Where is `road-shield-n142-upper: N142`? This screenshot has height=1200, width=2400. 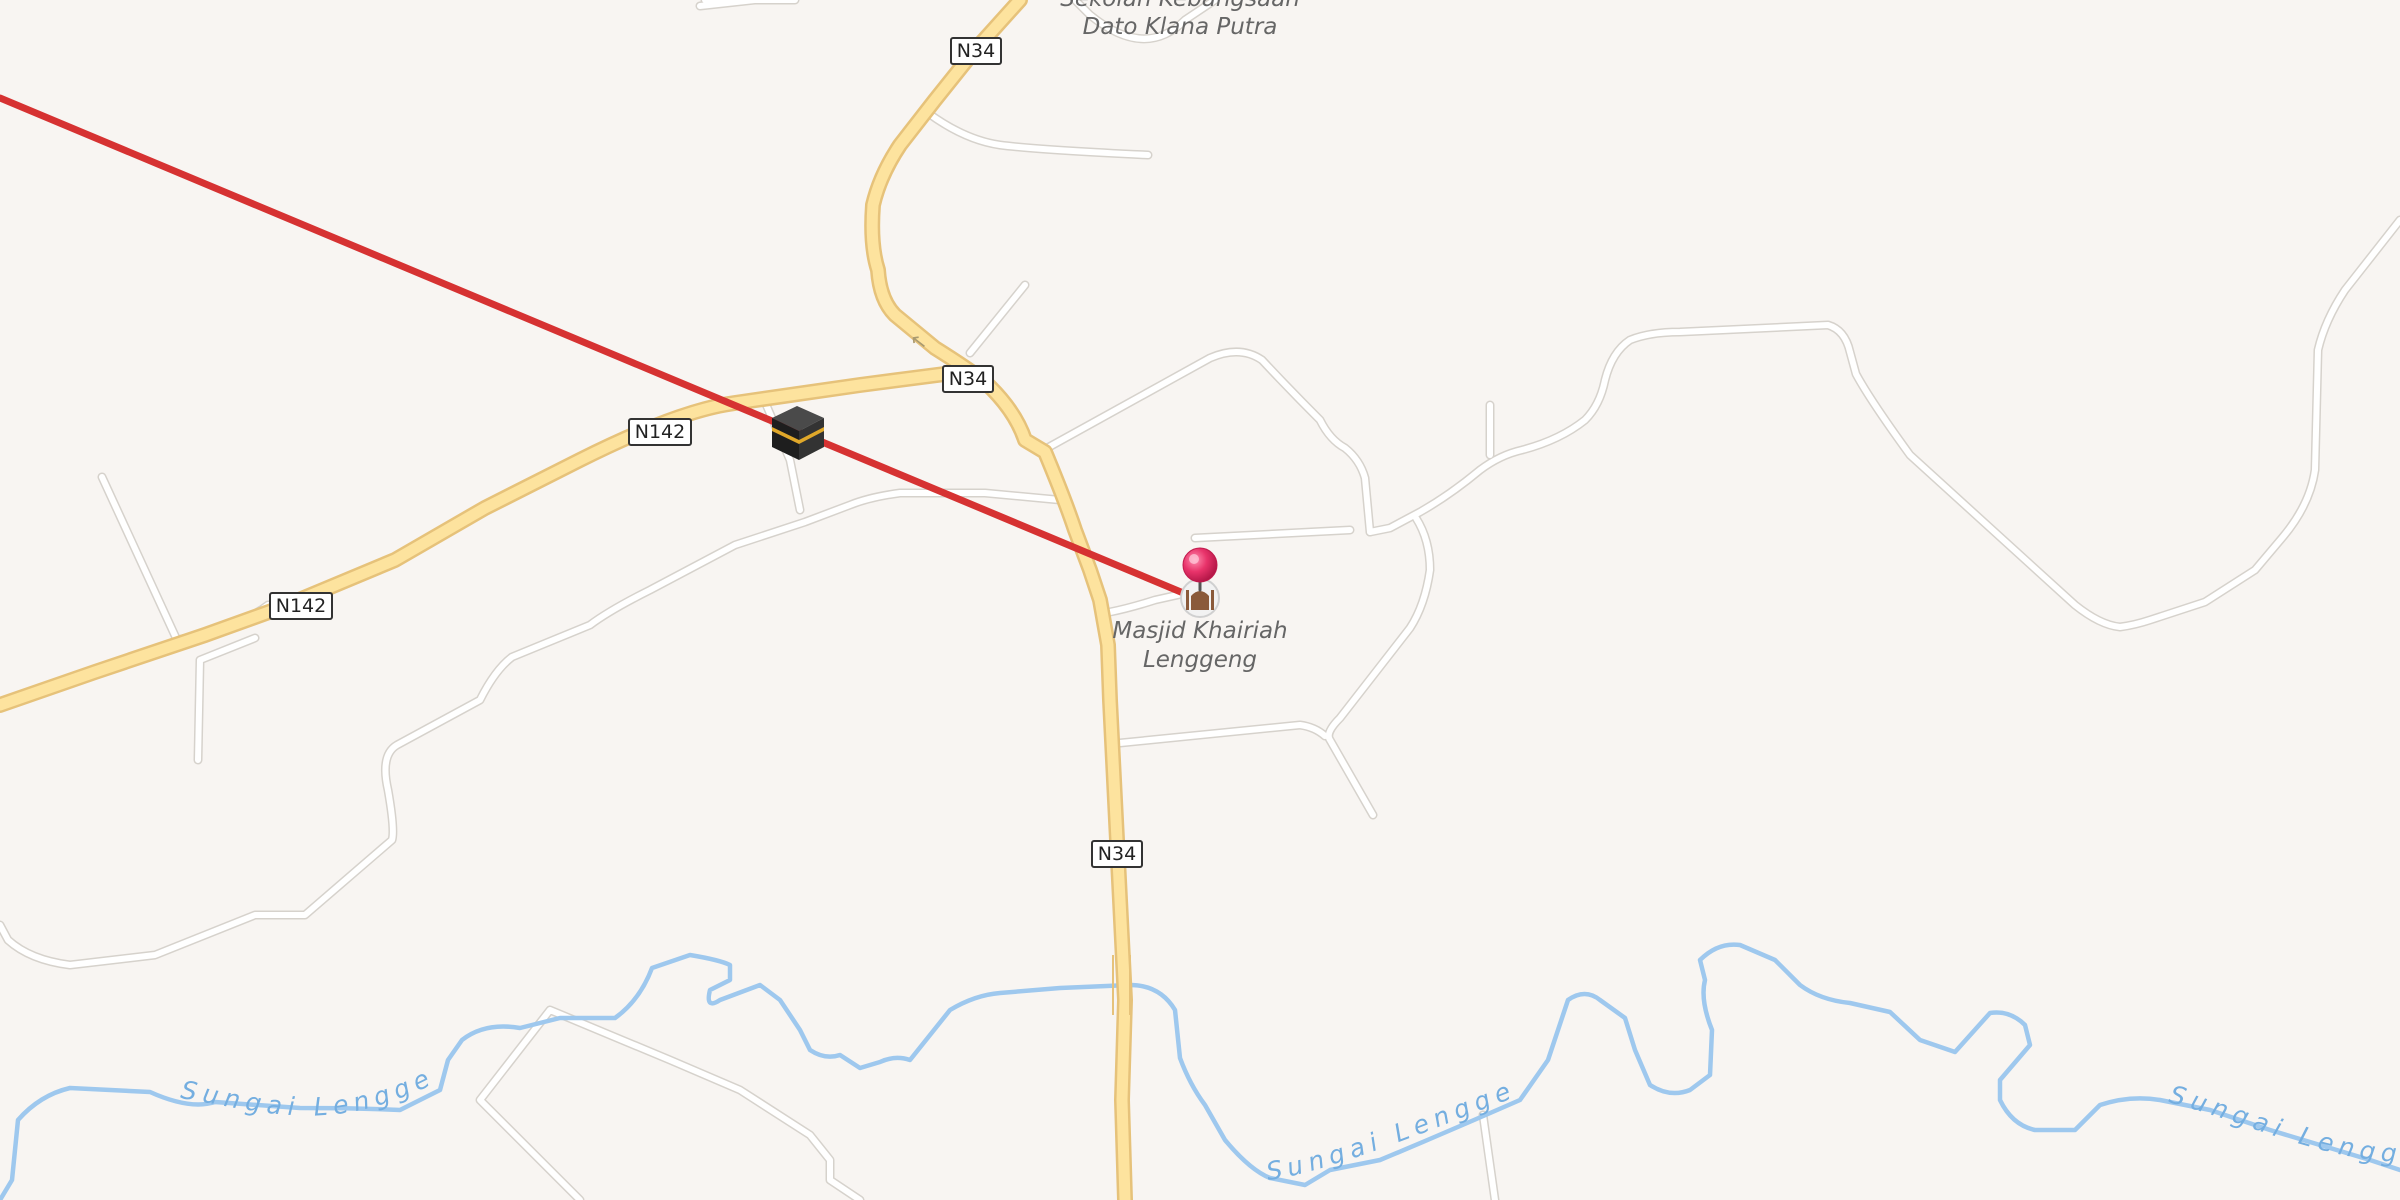 road-shield-n142-upper: N142 is located at coordinates (660, 432).